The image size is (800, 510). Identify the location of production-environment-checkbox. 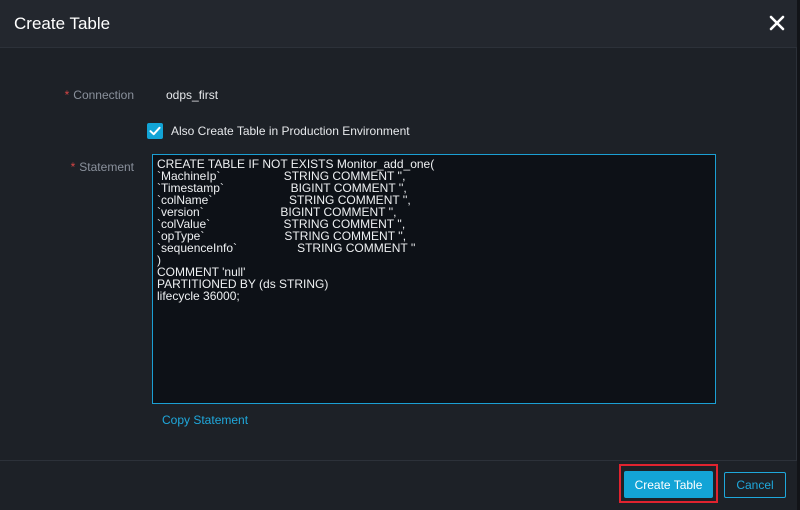
(155, 131).